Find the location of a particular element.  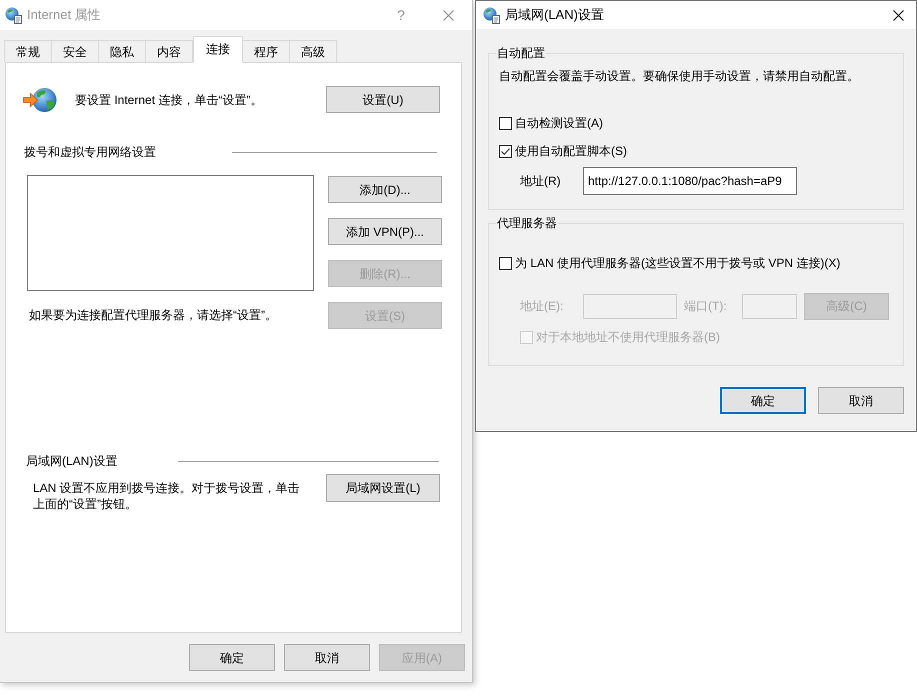

tab: 高级 is located at coordinates (313, 51).